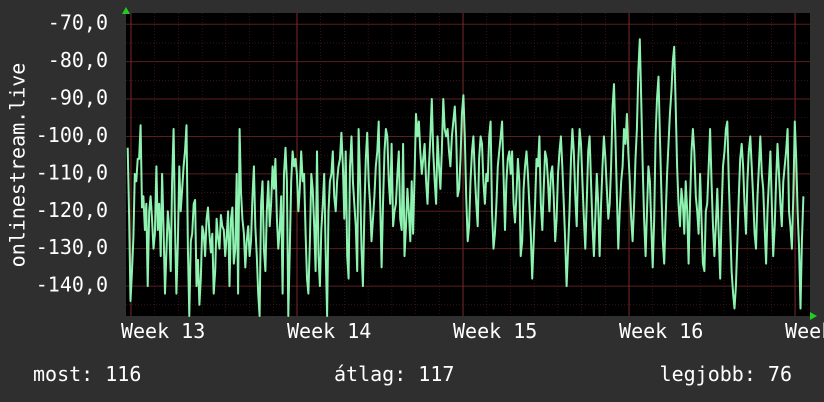  Describe the element at coordinates (72, 172) in the screenshot. I see `y-tick-label: -110,0` at that location.